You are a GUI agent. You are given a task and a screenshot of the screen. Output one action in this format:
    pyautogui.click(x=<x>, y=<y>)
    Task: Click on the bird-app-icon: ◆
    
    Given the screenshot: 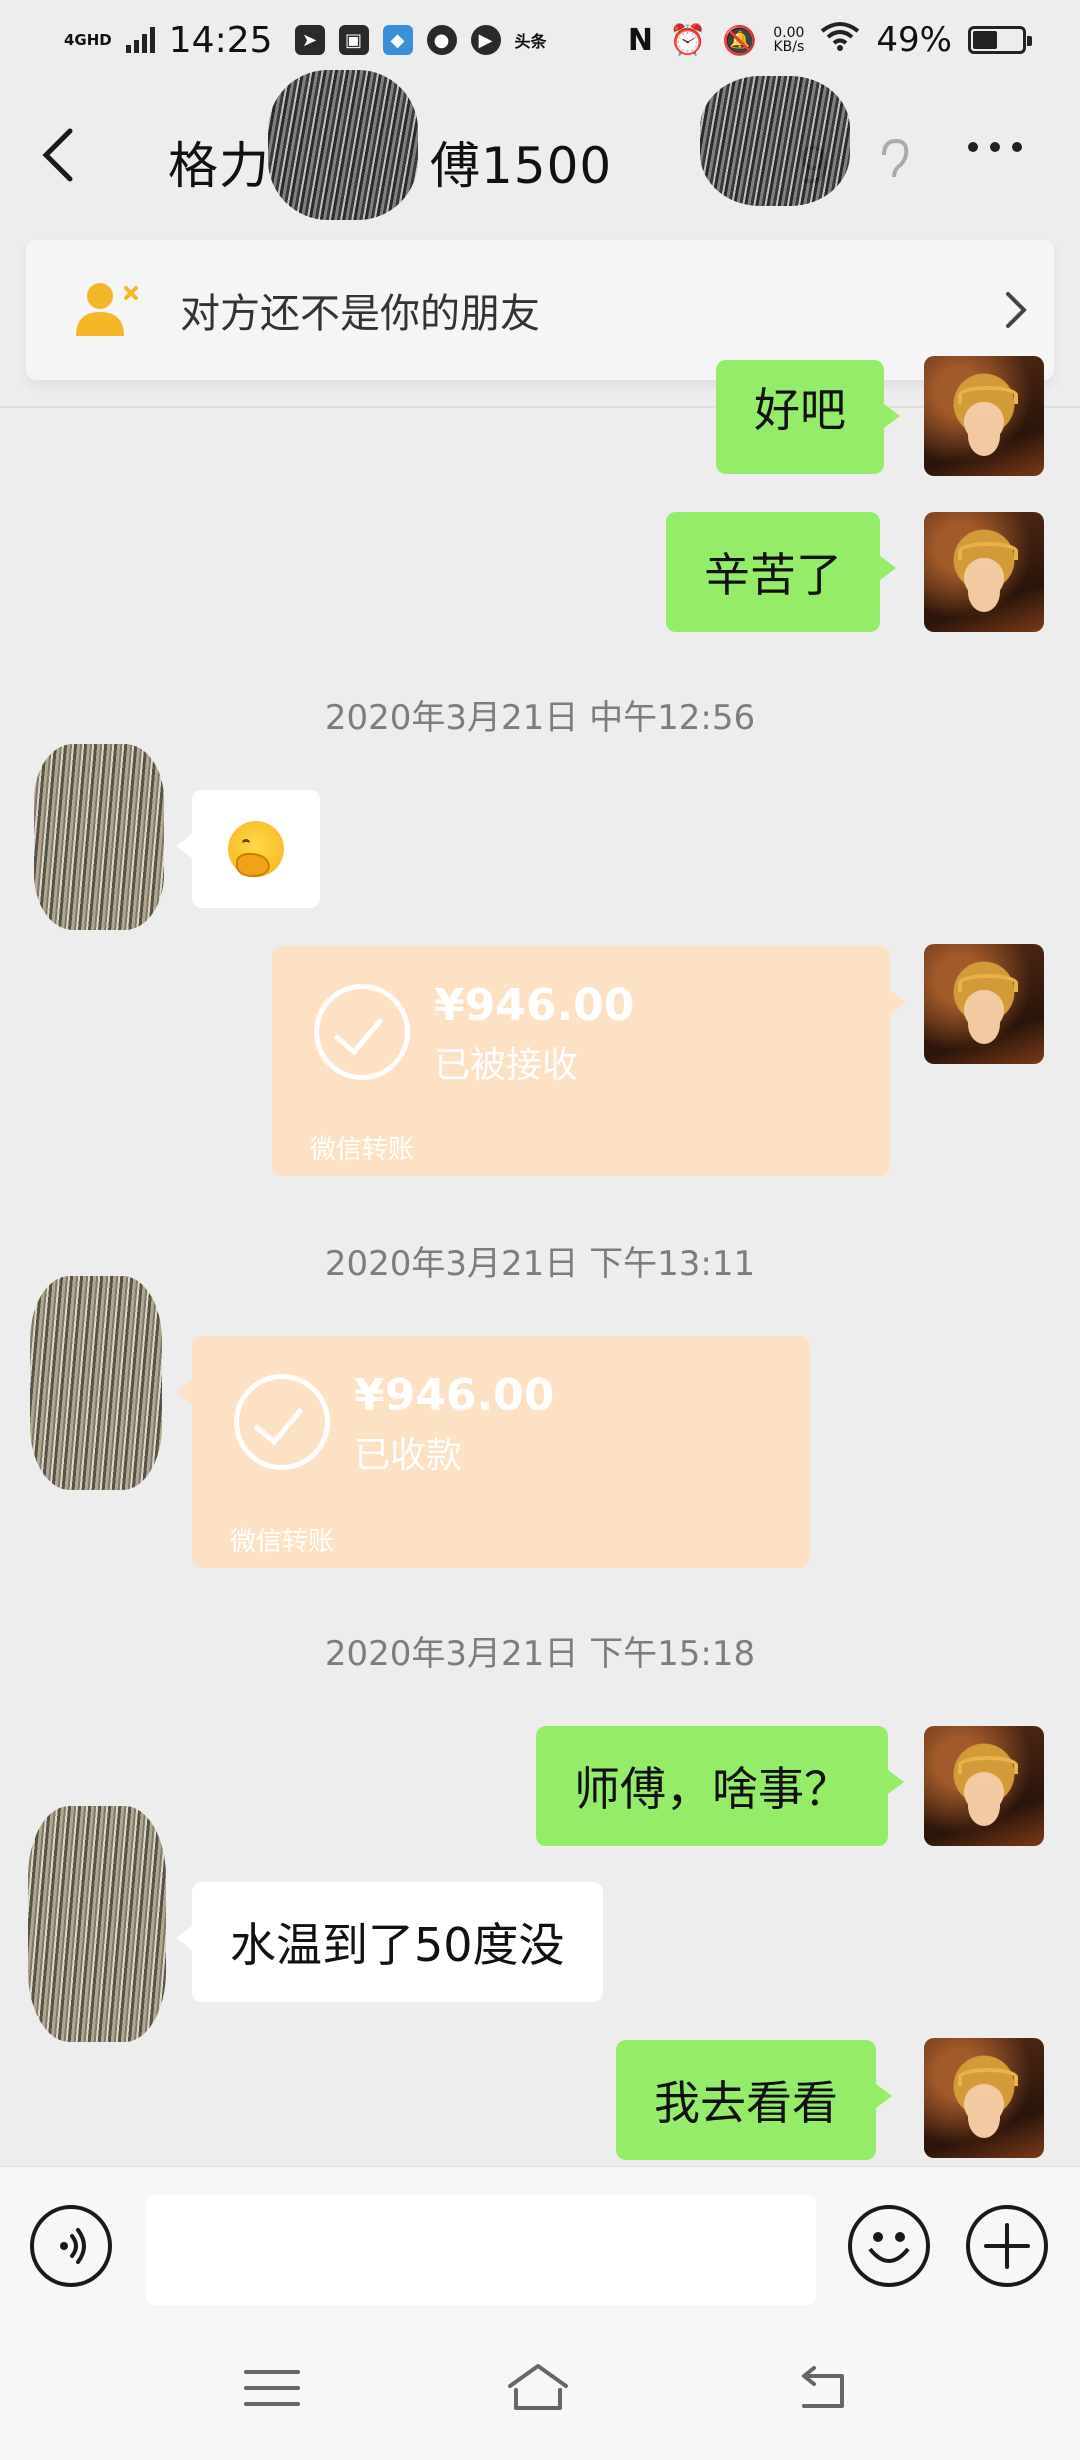 What is the action you would take?
    pyautogui.click(x=397, y=40)
    